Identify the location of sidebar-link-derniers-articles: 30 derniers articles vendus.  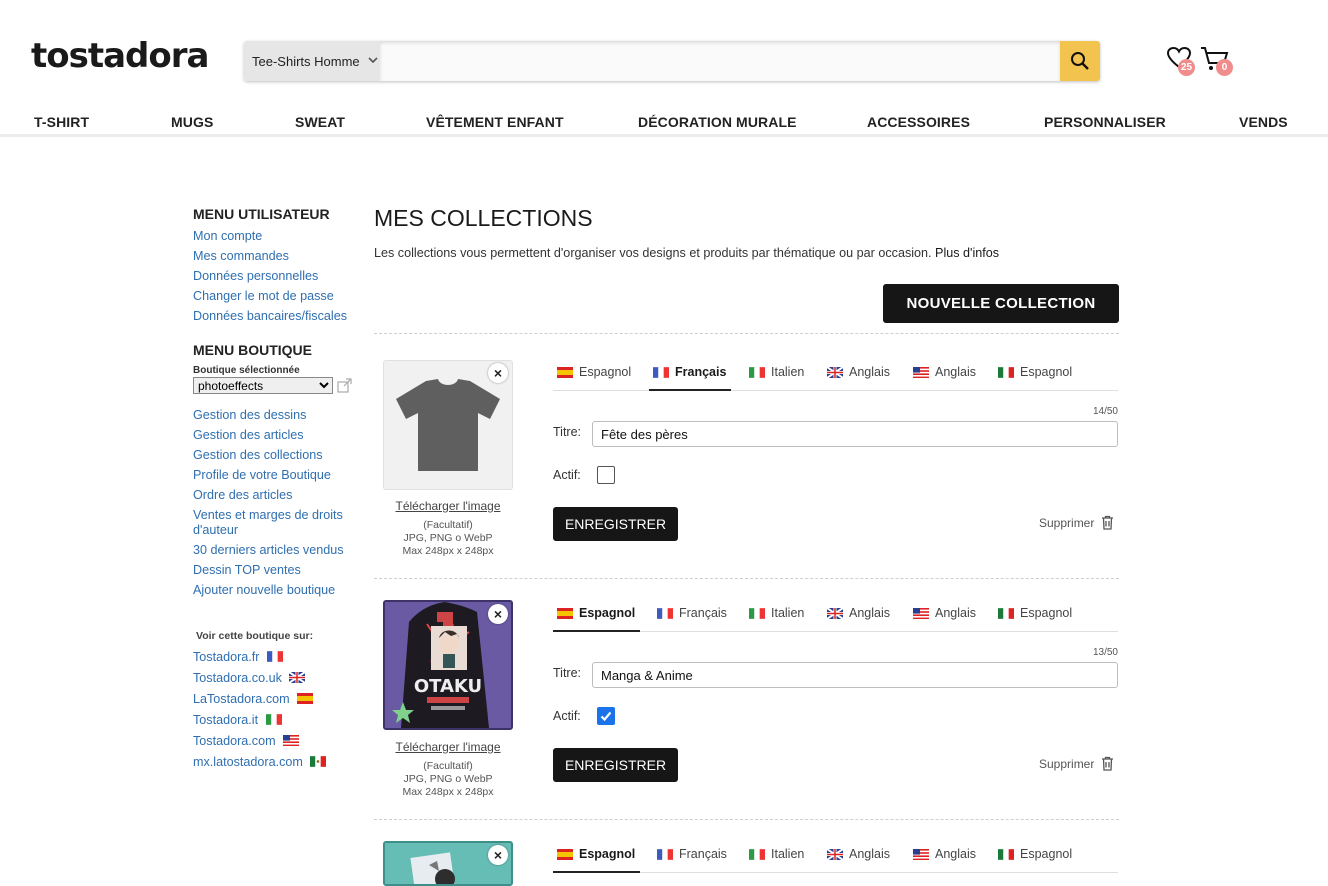
(278, 550).